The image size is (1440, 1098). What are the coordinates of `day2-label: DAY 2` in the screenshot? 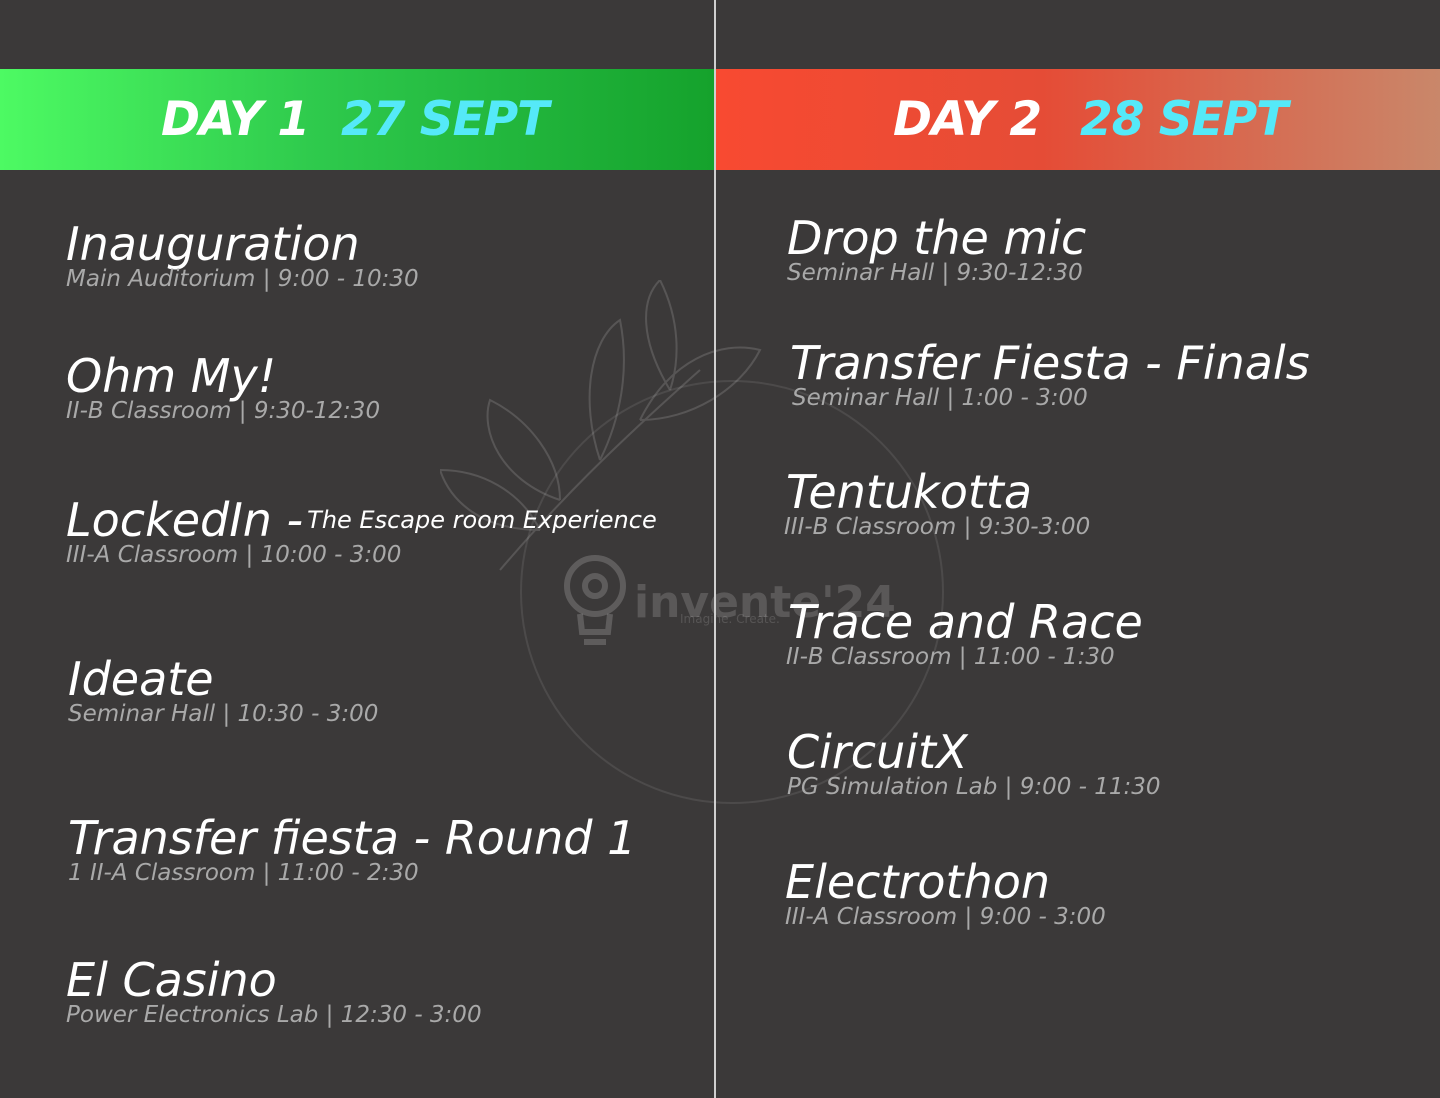 It's located at (967, 119).